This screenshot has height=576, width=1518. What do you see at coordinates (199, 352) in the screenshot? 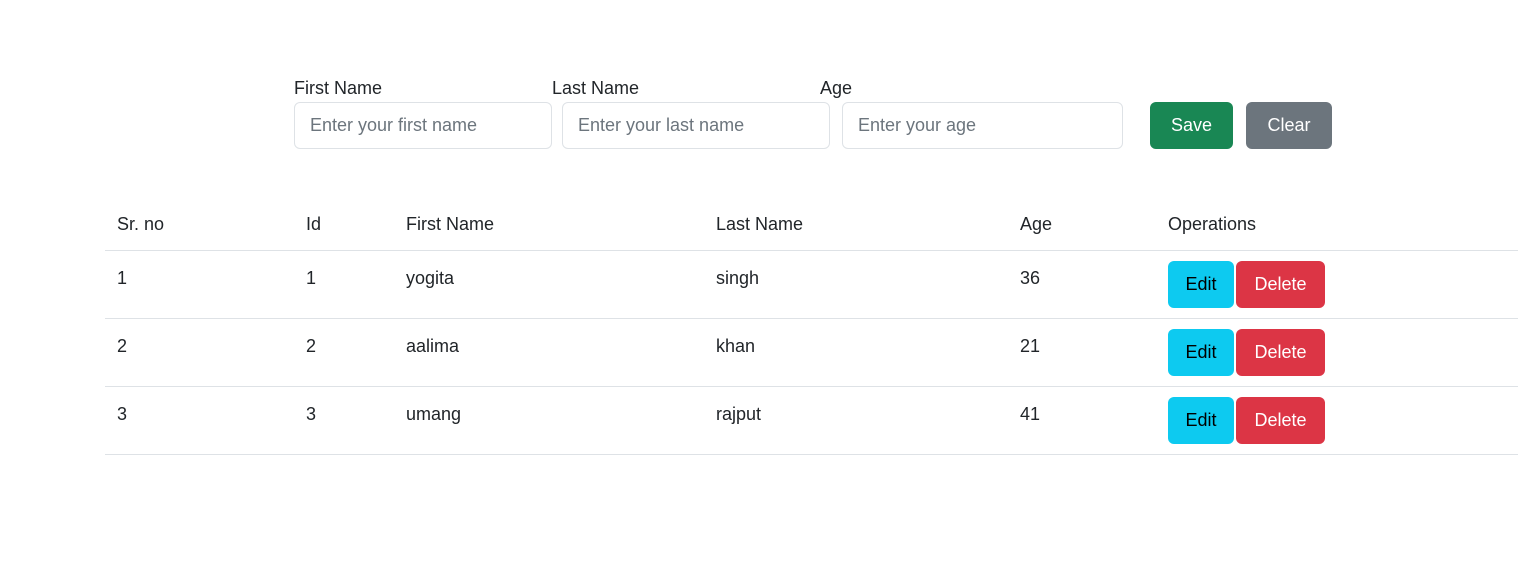
I see `cell-sr-no: 2` at bounding box center [199, 352].